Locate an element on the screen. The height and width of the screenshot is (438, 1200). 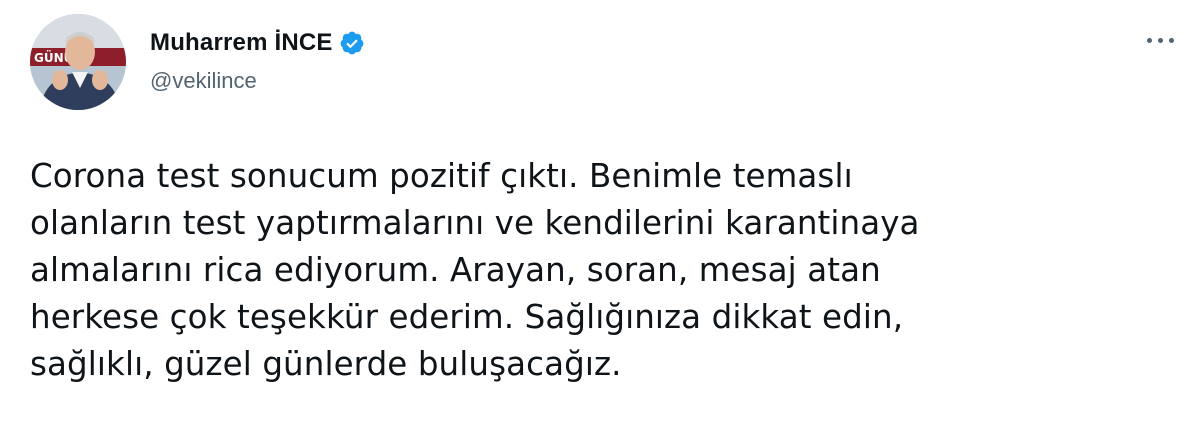
more-options-button is located at coordinates (1160, 40).